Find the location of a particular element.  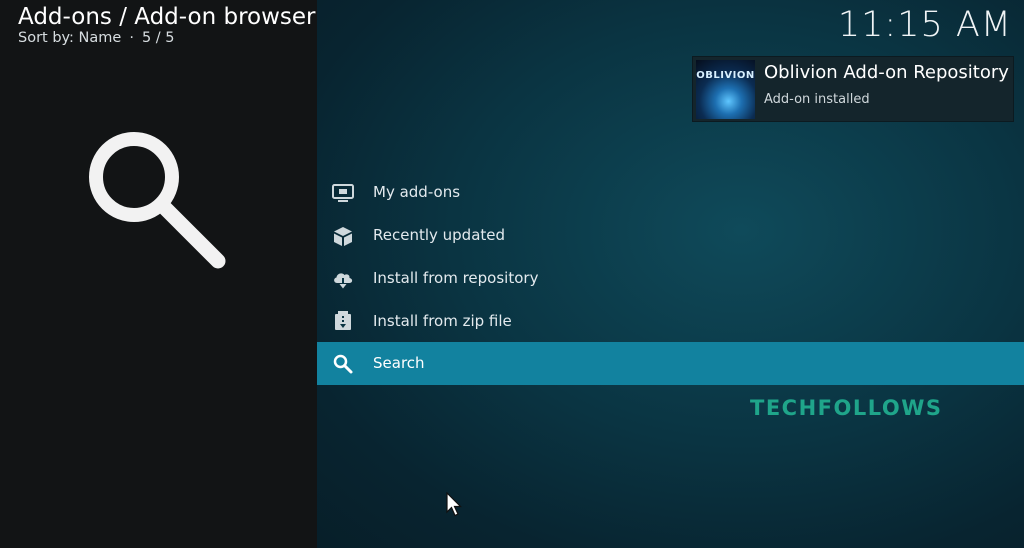

breadcrumb: Add-ons / Add-on browser is located at coordinates (167, 17).